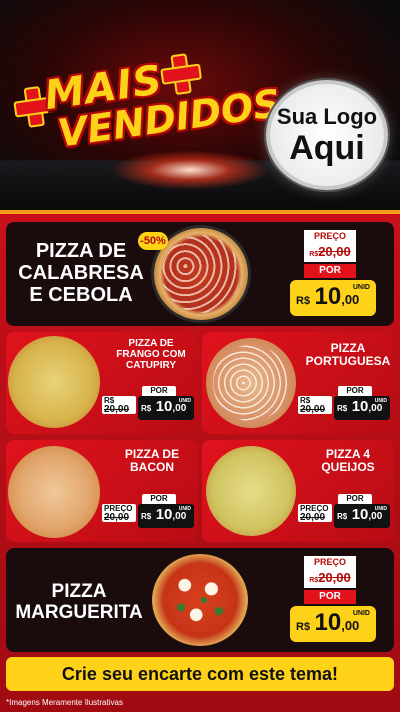  I want to click on plus-icon, so click(179, 72).